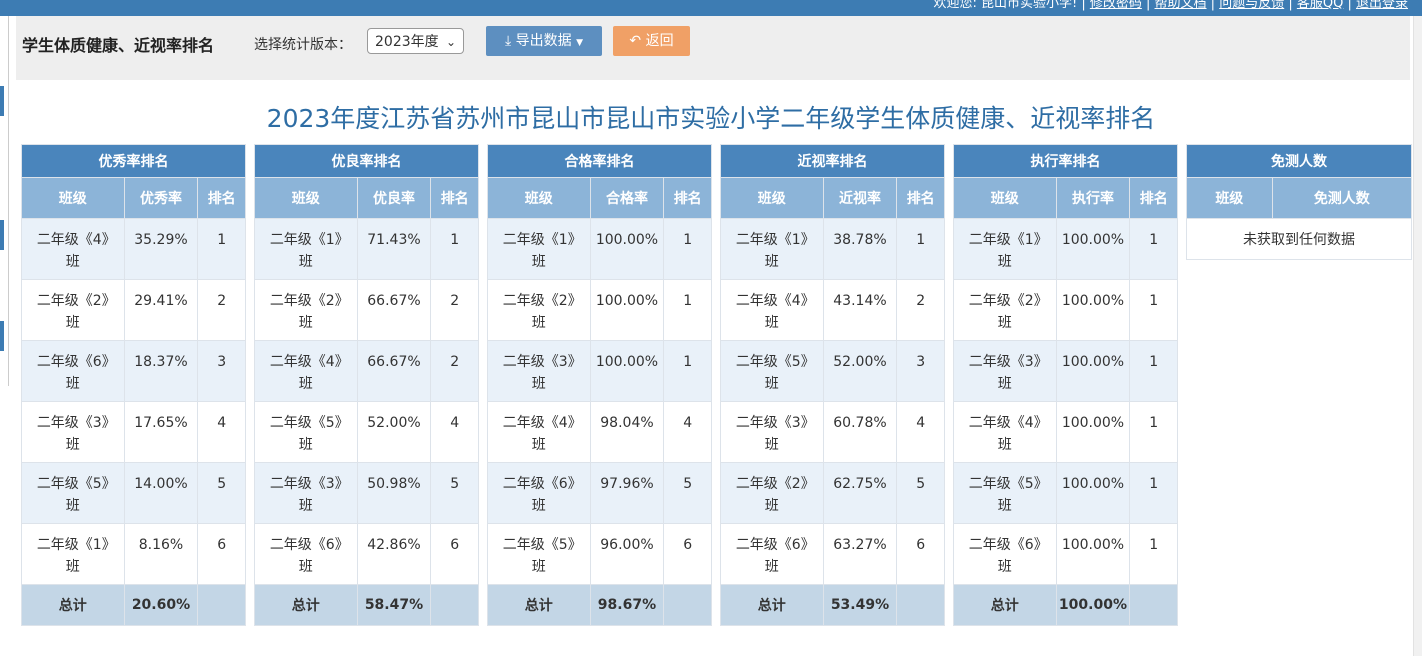  Describe the element at coordinates (580, 43) in the screenshot. I see `caret-down-icon: ▼` at that location.